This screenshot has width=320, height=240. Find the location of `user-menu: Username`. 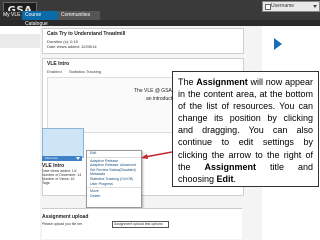

user-menu: Username is located at coordinates (291, 6).